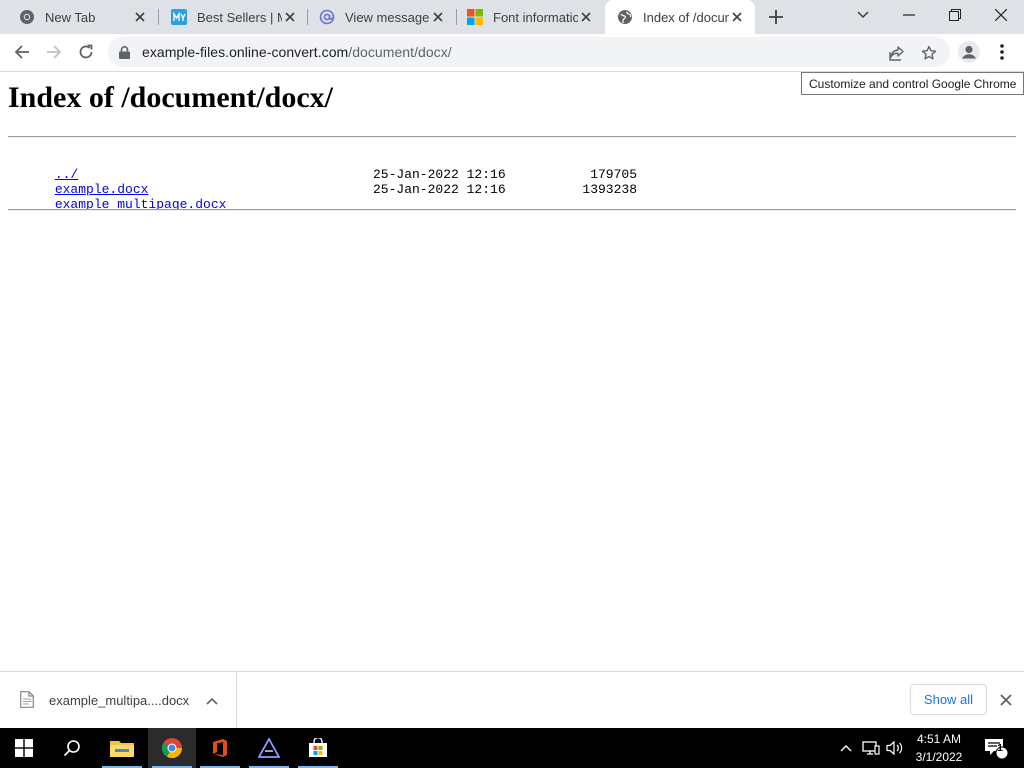 This screenshot has height=768, width=1024. I want to click on close-window-button, so click(1001, 15).